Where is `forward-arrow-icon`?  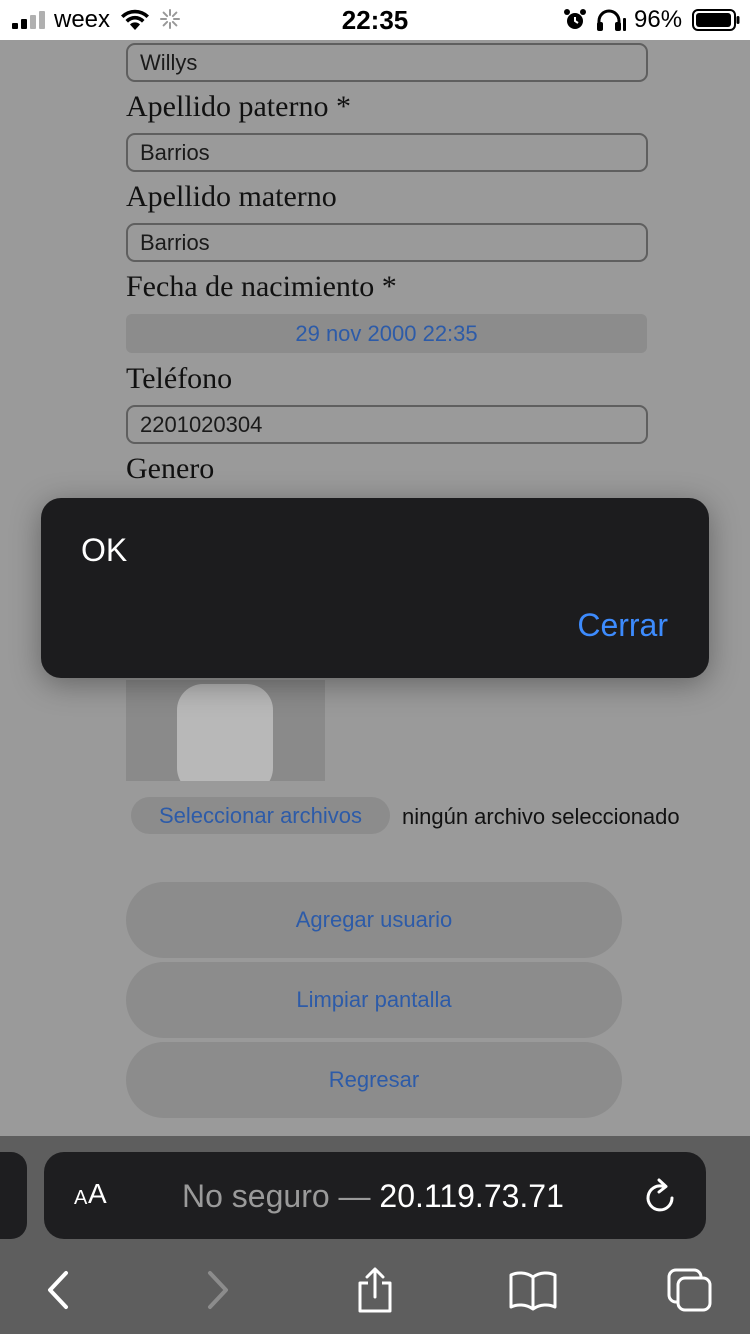
forward-arrow-icon is located at coordinates (218, 1290).